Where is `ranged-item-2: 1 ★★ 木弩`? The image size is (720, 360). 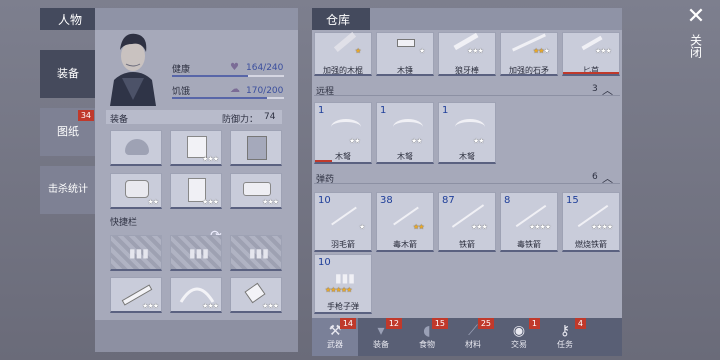 ranged-item-2: 1 ★★ 木弩 is located at coordinates (405, 133).